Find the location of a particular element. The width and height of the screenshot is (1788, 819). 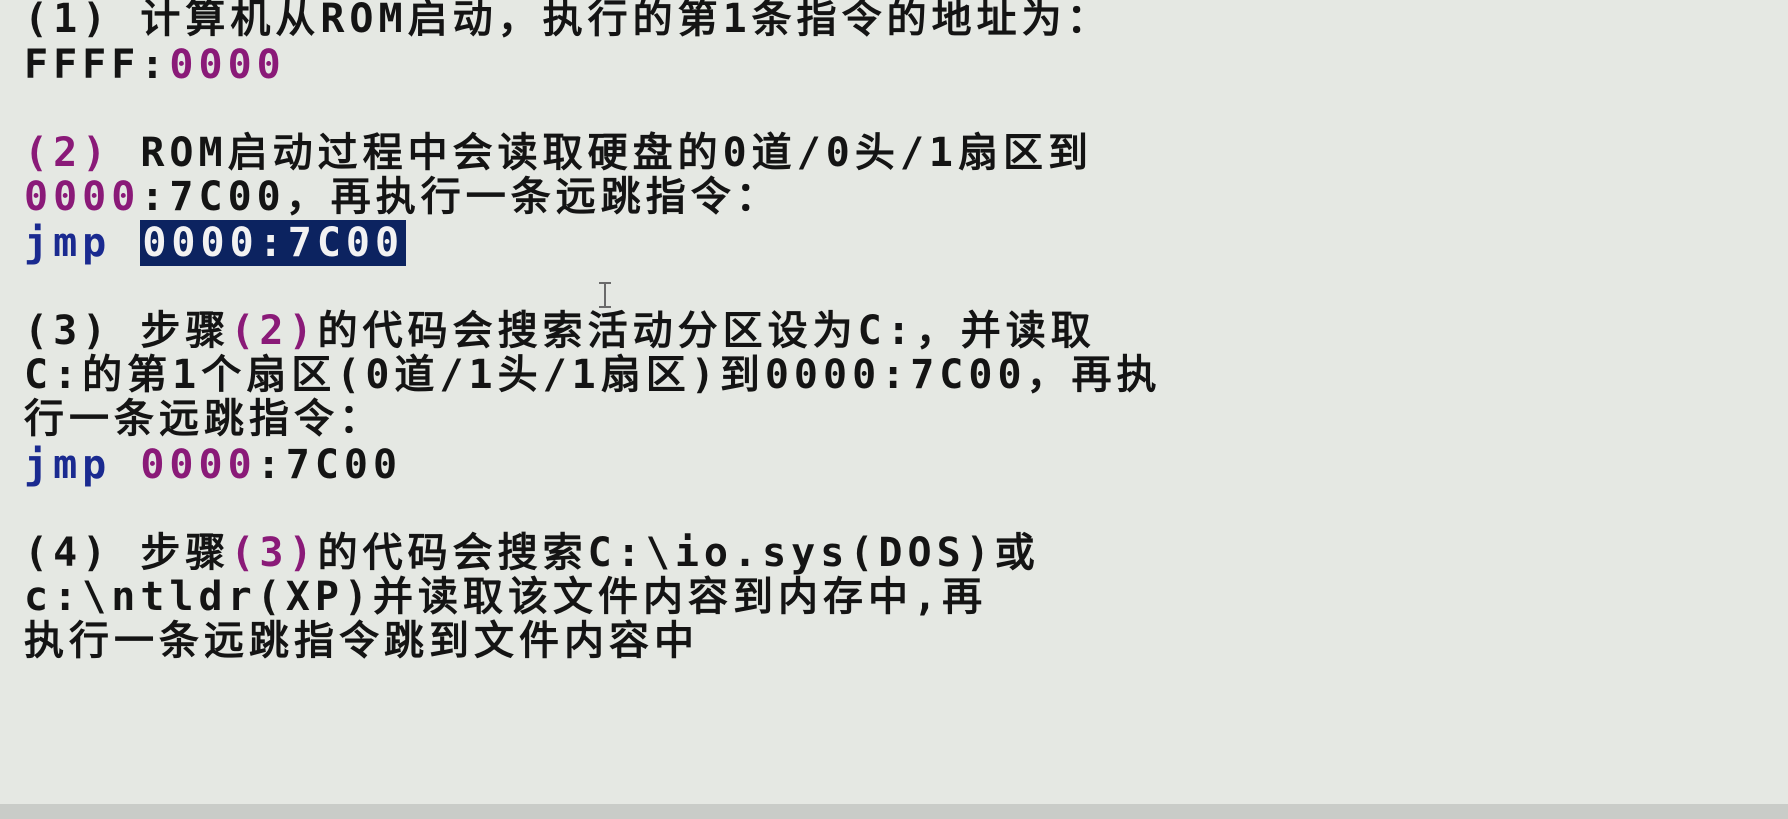

step3-ref: (2) is located at coordinates (274, 331).